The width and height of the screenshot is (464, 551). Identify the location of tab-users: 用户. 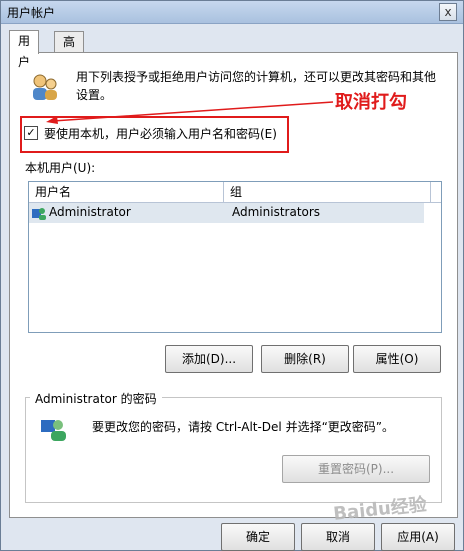
(24, 49).